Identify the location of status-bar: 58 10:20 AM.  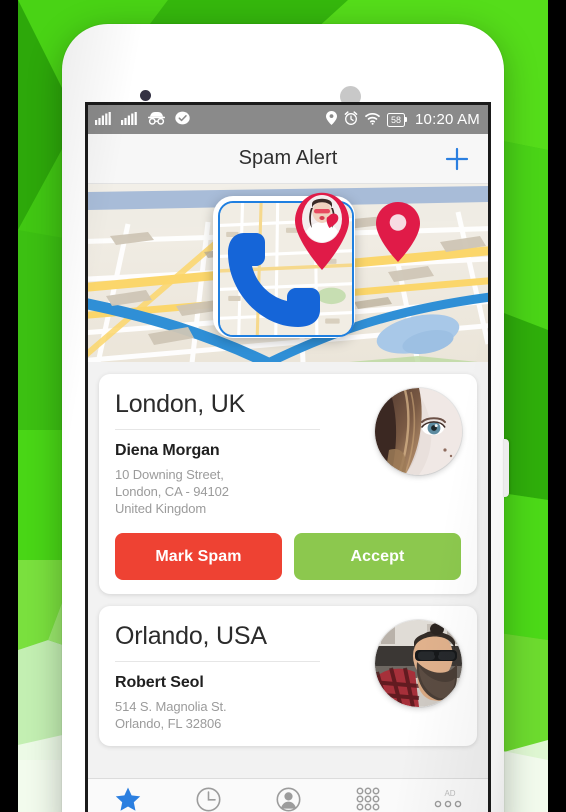
(288, 119).